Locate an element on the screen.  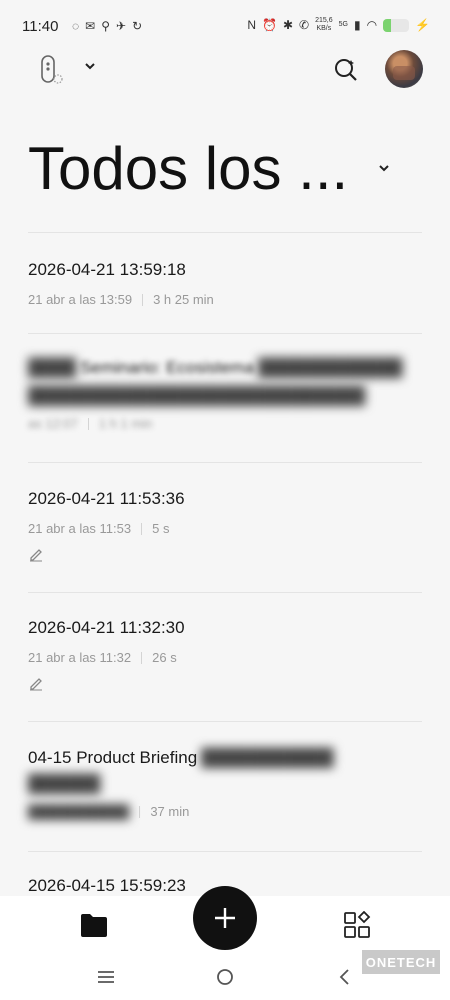
network-type: 5G is located at coordinates (343, 24).